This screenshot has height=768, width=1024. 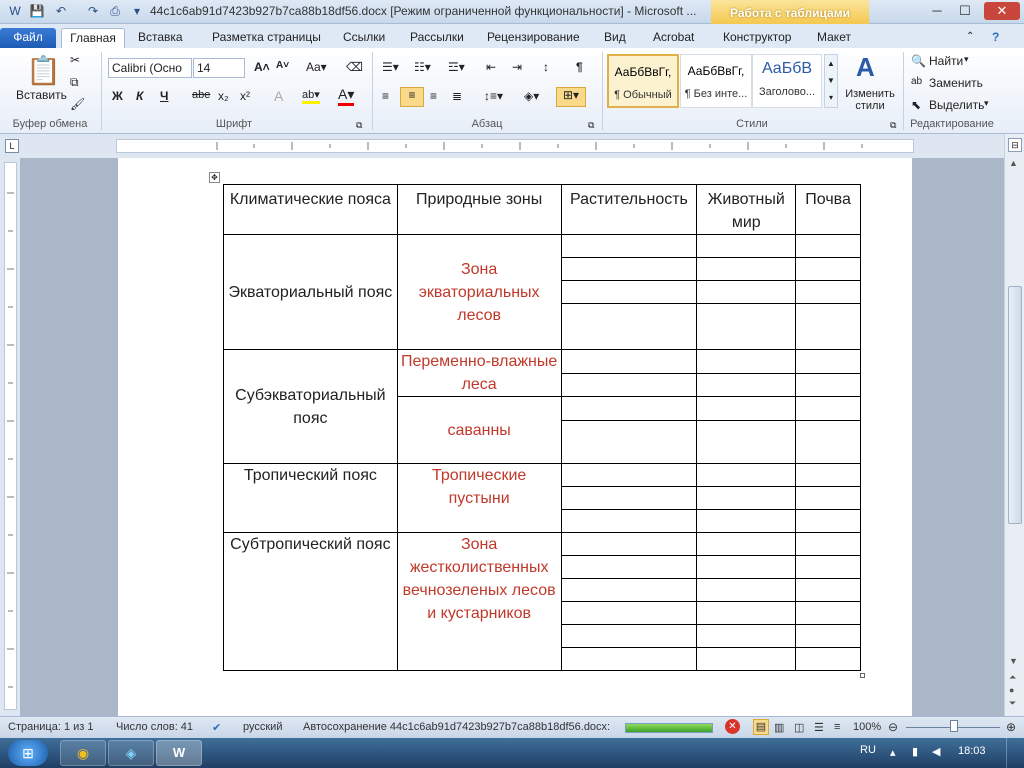 I want to click on subscript-icon: x₂, so click(x=223, y=96).